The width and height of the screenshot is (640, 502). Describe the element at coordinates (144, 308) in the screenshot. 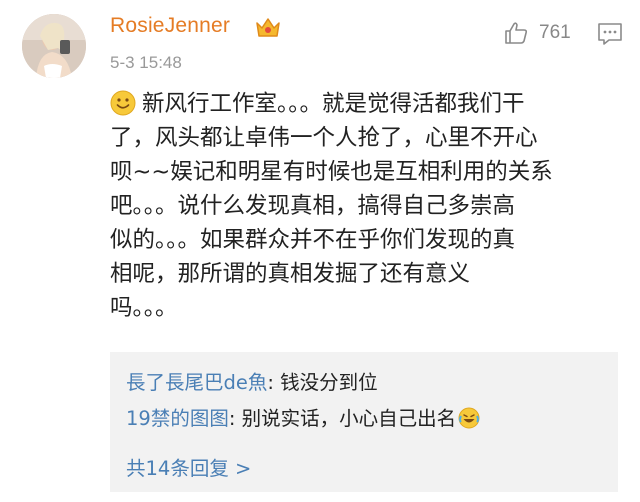

I see `post-body-line: 吗。。。` at that location.